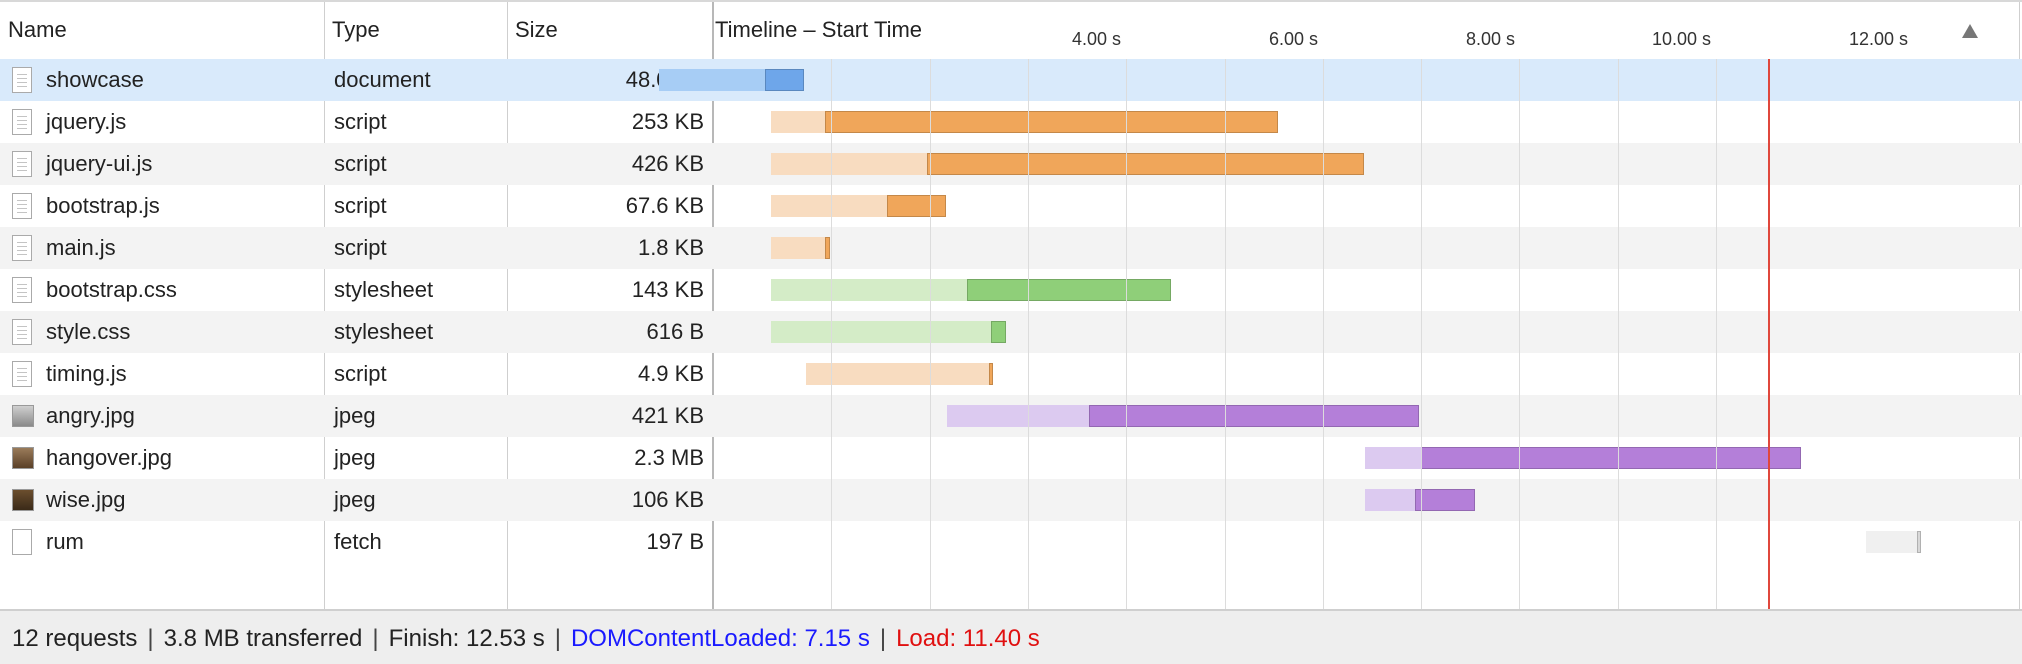  I want to click on request-name: showcase, so click(95, 80).